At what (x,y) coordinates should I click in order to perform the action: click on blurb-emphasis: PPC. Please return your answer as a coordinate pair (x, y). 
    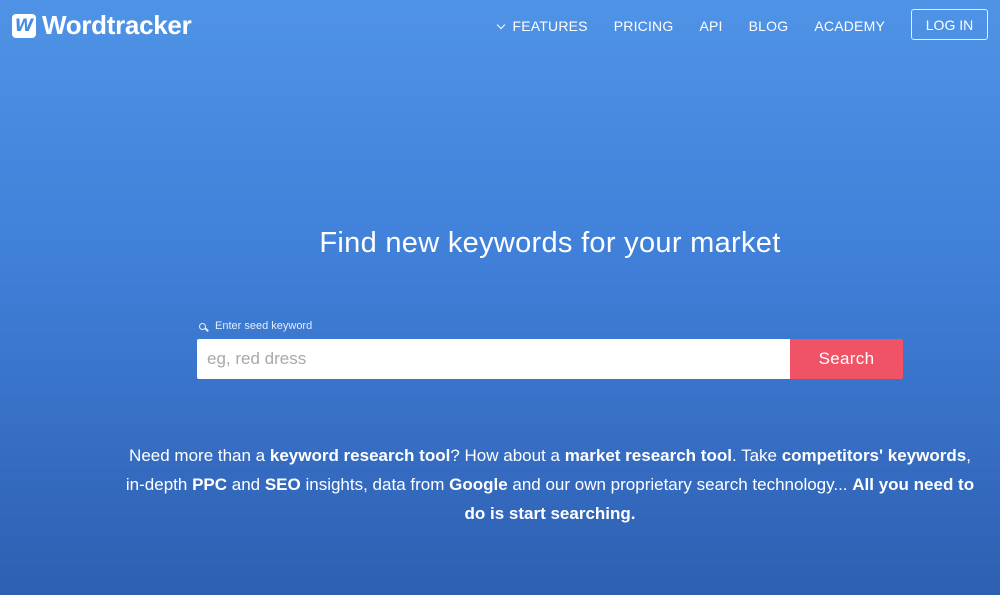
    Looking at the image, I should click on (210, 484).